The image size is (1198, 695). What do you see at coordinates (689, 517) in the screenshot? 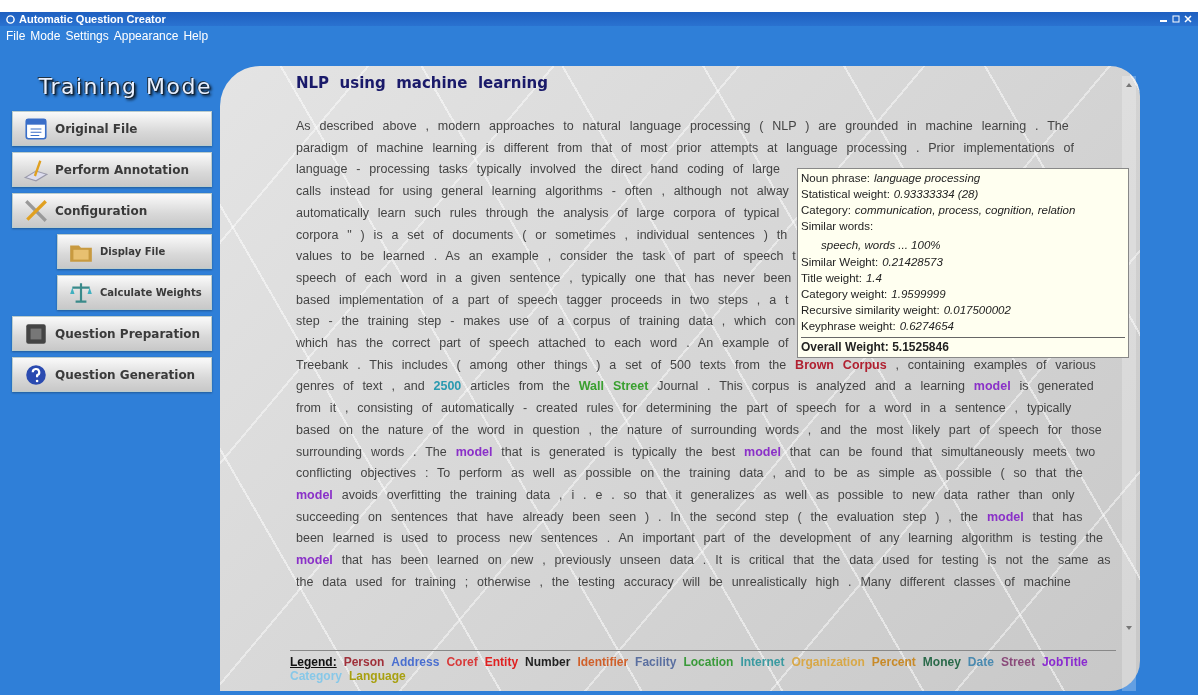
I see `text-line: succeeding on sentences that have already been seen ) . In the second step ( the evaluation step ) , the model that has` at bounding box center [689, 517].